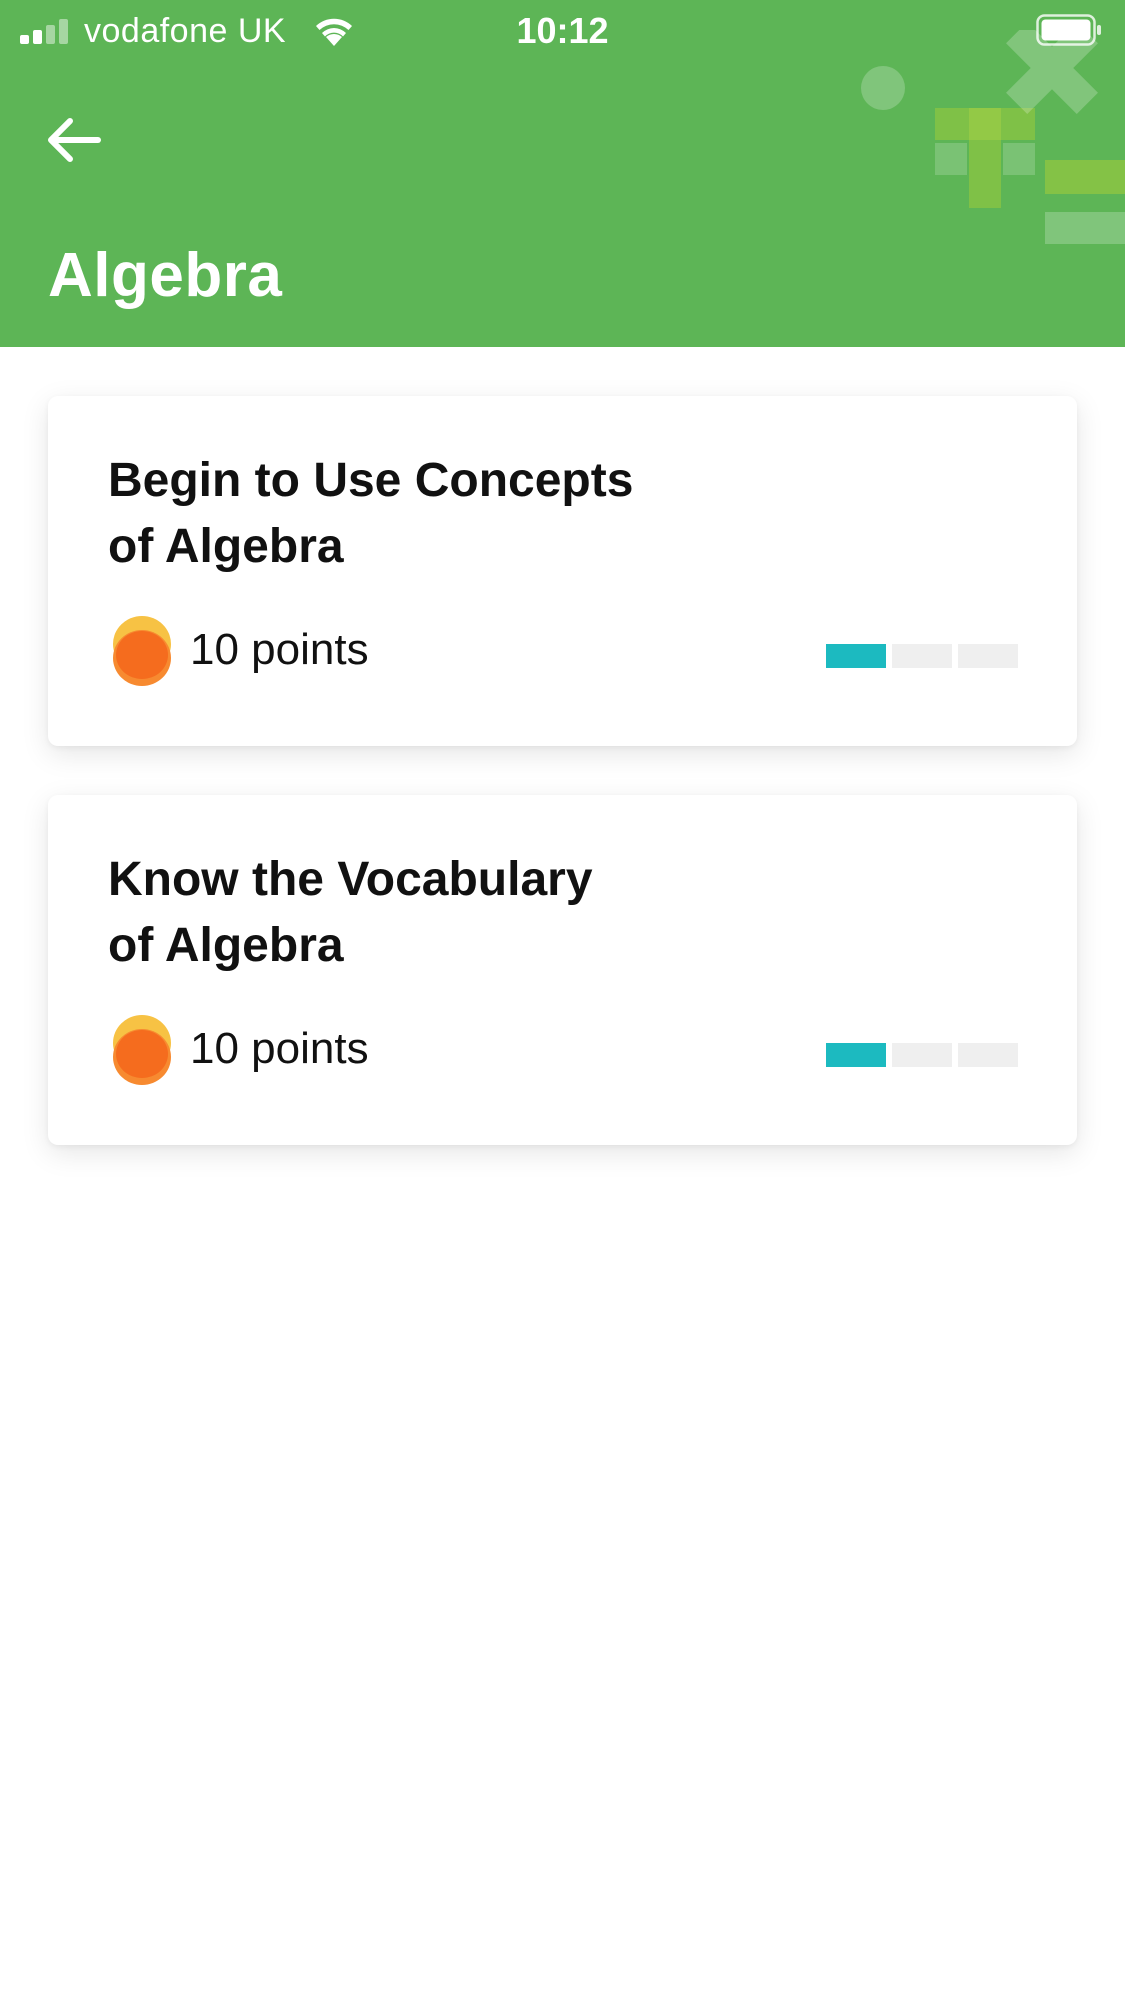 Image resolution: width=1125 pixels, height=2001 pixels. What do you see at coordinates (428, 514) in the screenshot?
I see `lesson-title: Begin to Use Concepts of Algebra` at bounding box center [428, 514].